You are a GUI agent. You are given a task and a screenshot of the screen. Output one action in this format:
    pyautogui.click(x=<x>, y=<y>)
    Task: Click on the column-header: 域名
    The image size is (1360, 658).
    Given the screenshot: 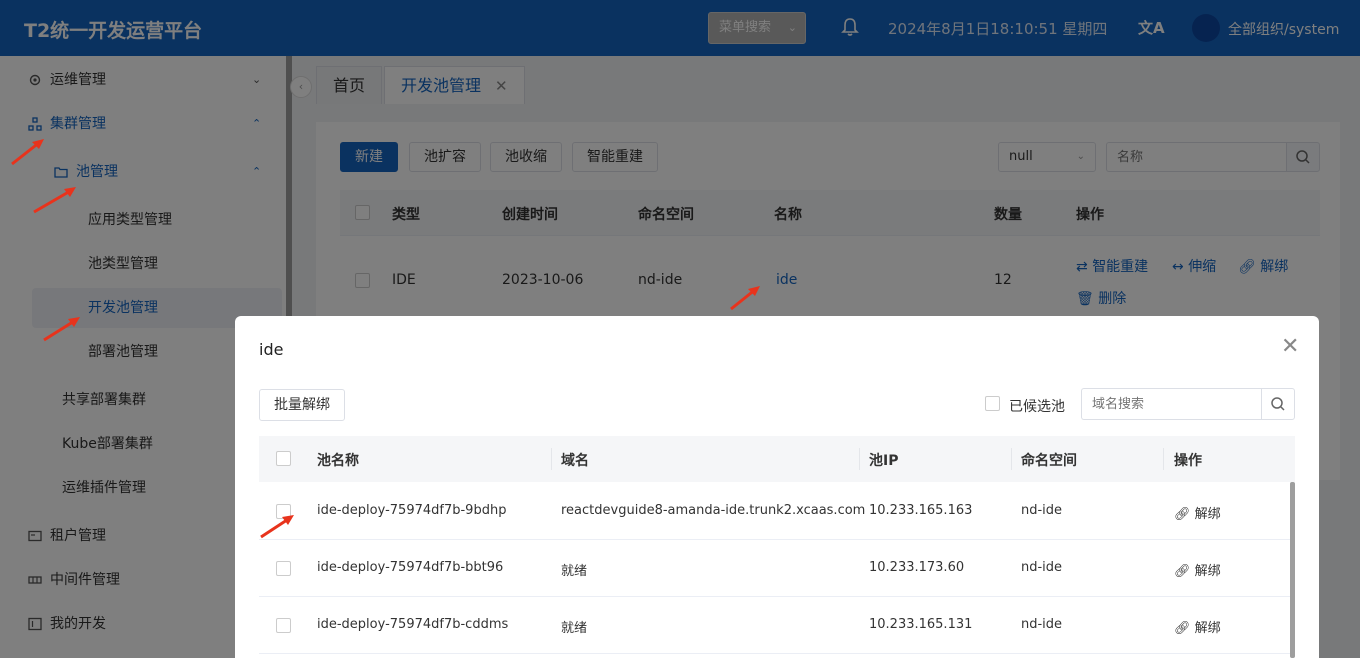 What is the action you would take?
    pyautogui.click(x=575, y=461)
    